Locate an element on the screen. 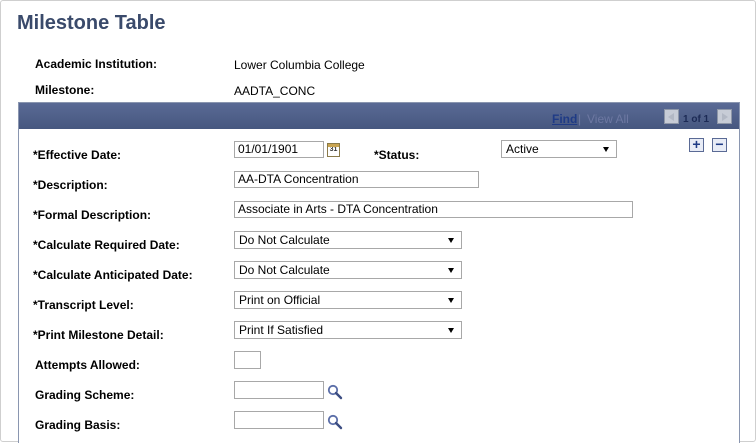 Image resolution: width=756 pixels, height=443 pixels. description-input: AA-DTA Concentration is located at coordinates (356, 179).